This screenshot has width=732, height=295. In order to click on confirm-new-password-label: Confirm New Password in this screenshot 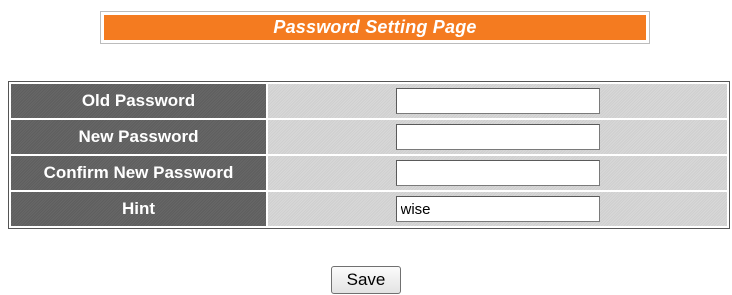, I will do `click(138, 173)`.